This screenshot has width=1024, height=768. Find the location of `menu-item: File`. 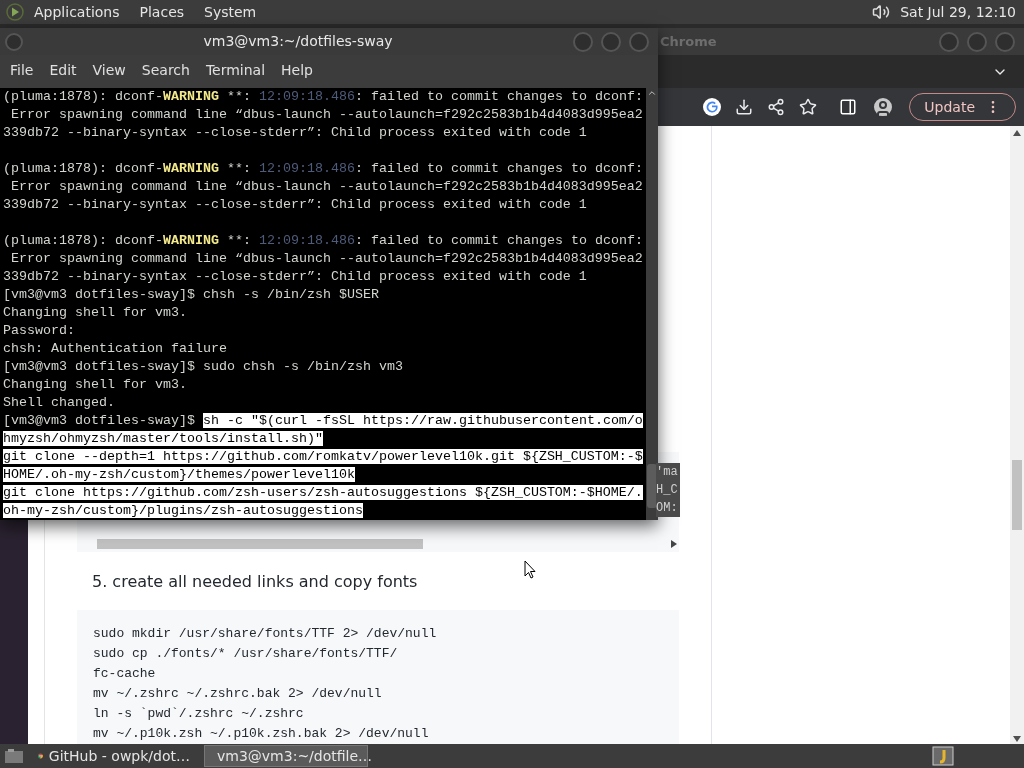

menu-item: File is located at coordinates (22, 70).